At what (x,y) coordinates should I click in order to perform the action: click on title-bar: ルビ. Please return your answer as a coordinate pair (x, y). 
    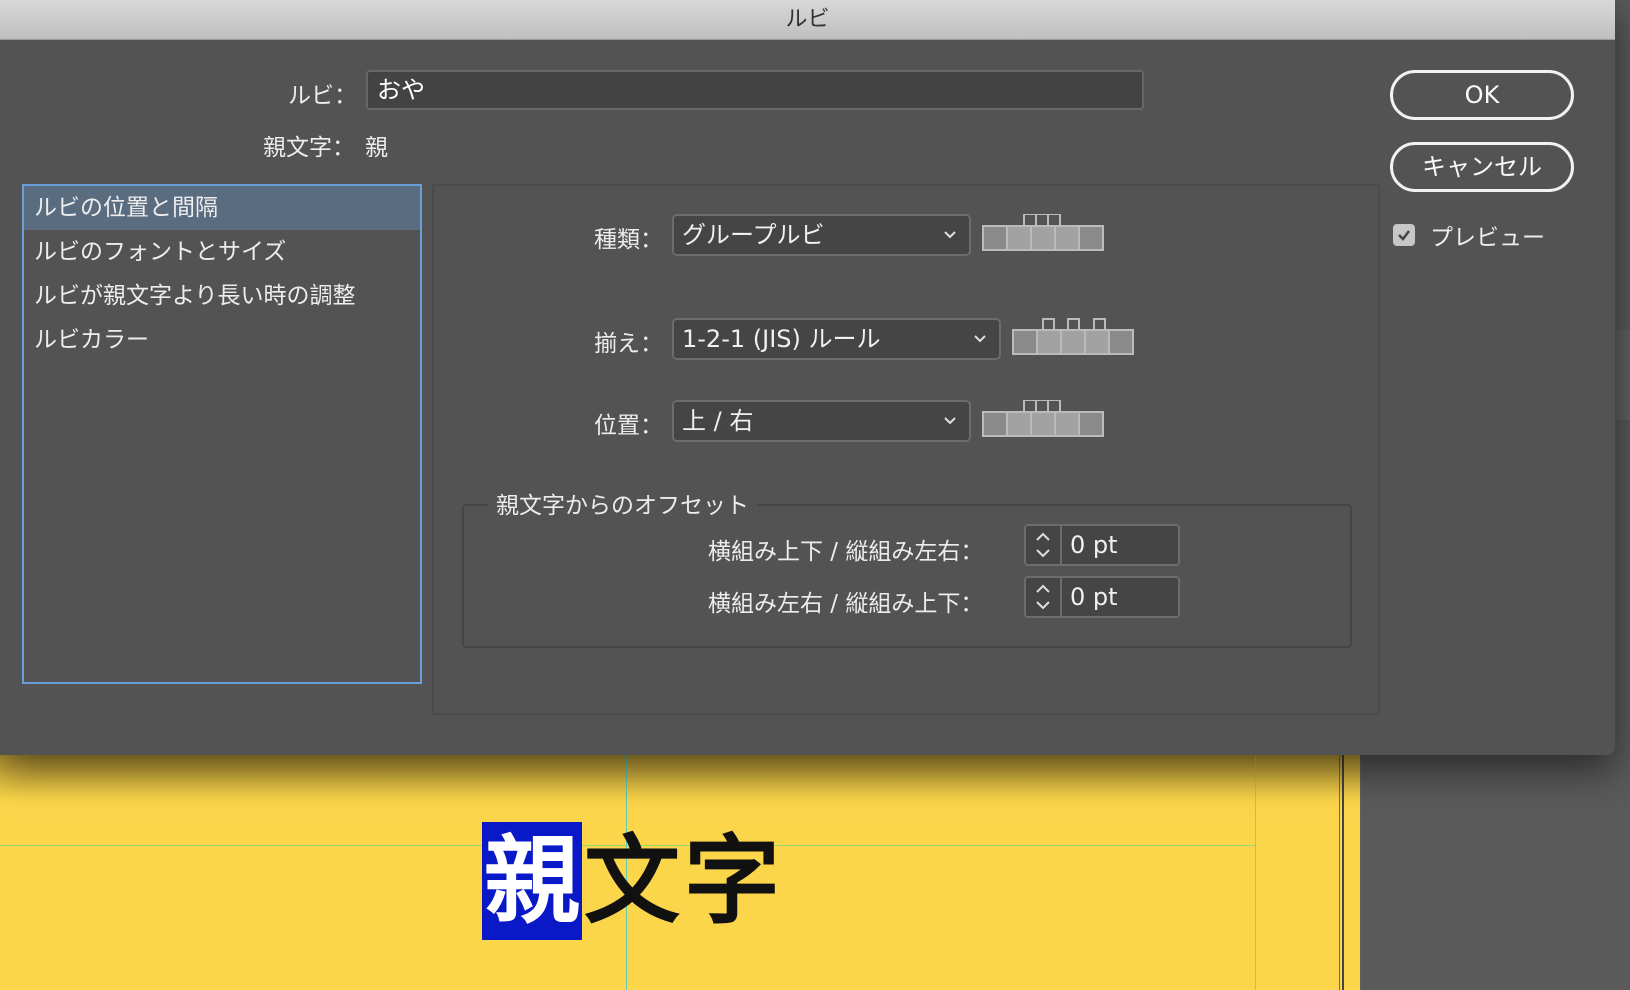
    Looking at the image, I should click on (807, 20).